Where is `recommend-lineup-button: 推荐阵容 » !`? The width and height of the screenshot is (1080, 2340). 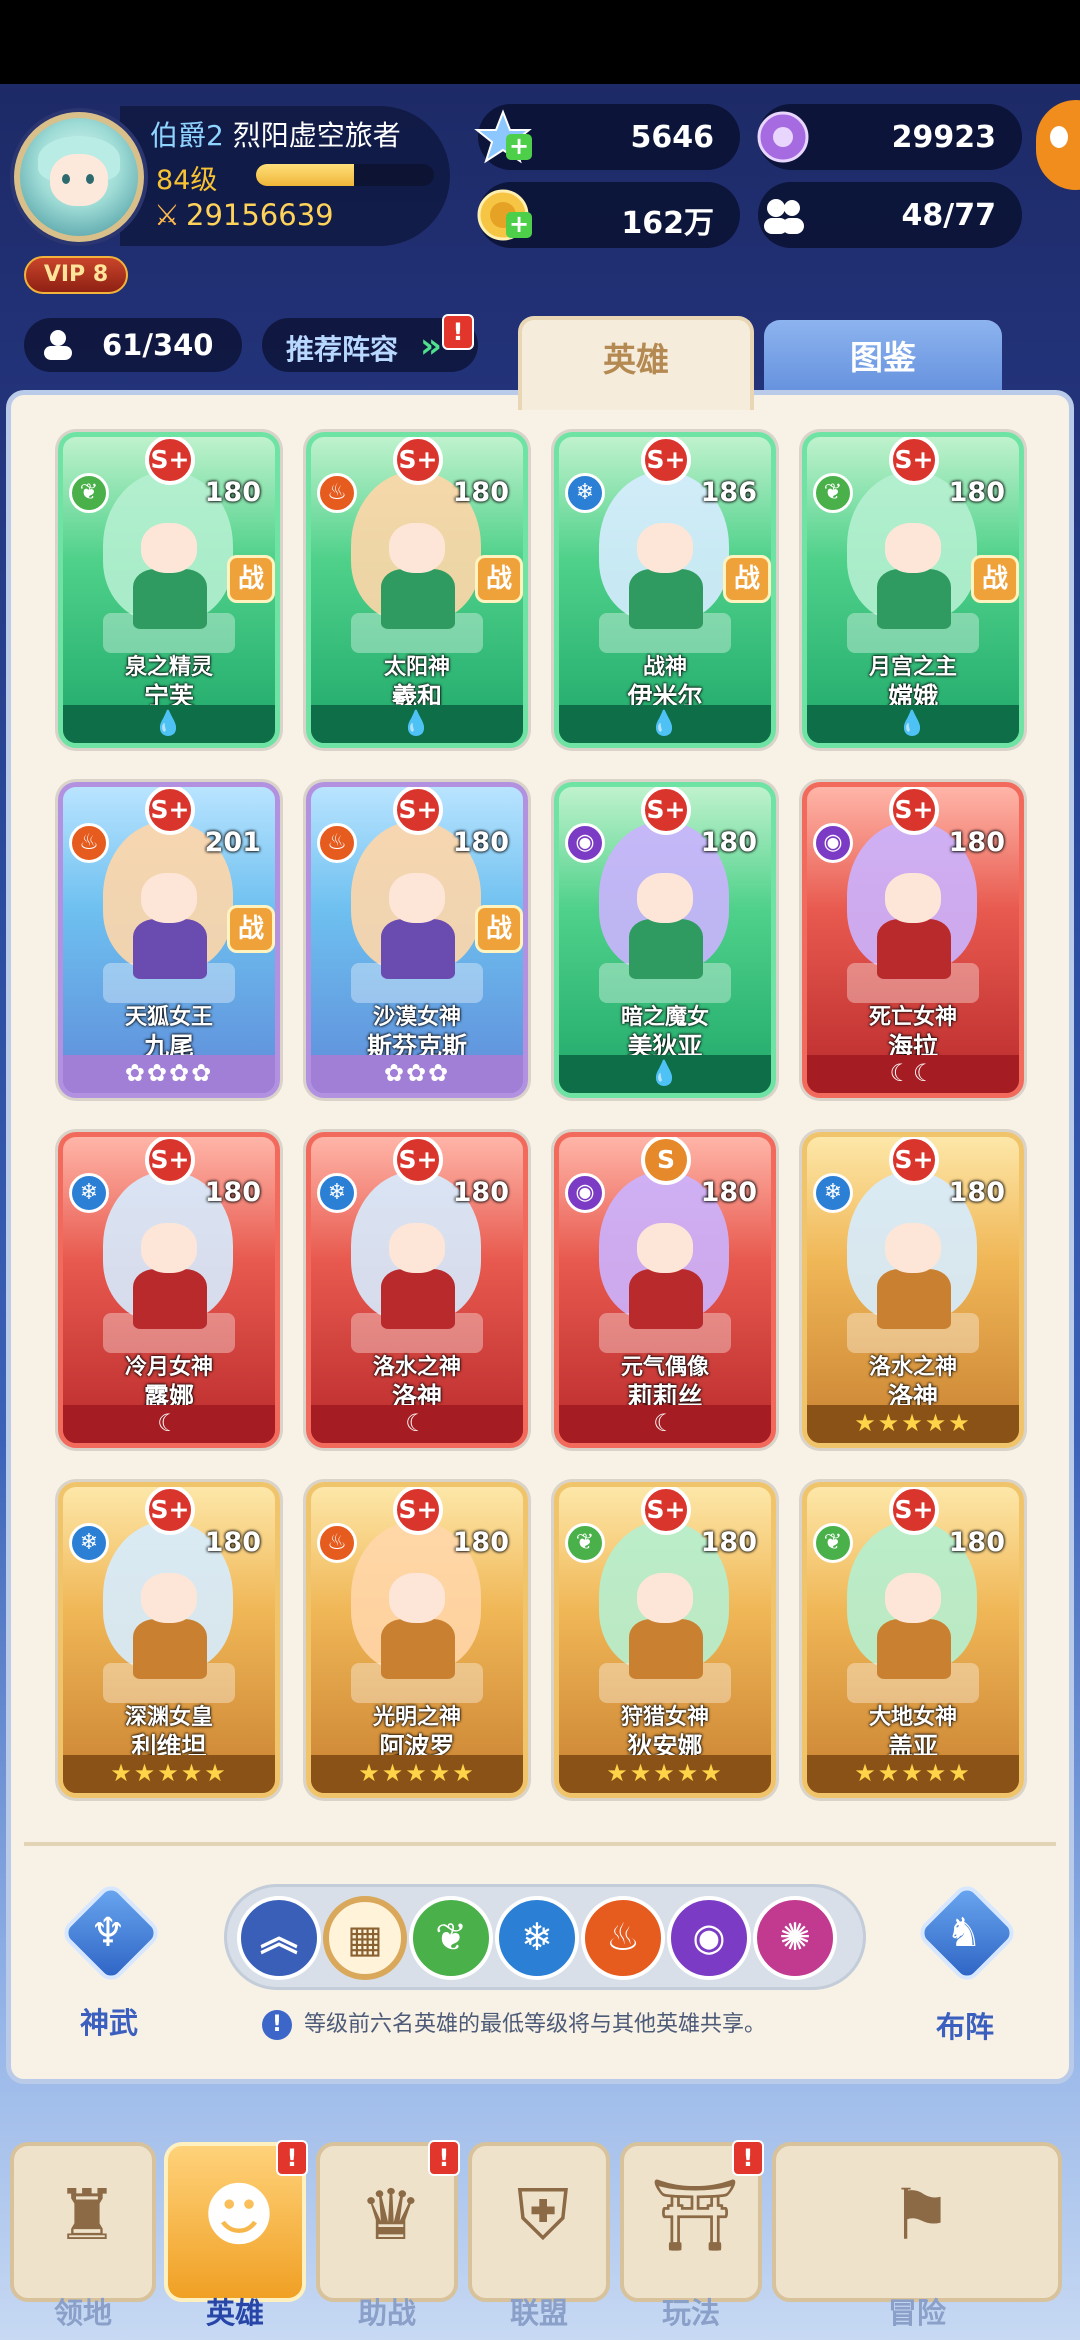
recommend-lineup-button: 推荐阵容 » ! is located at coordinates (370, 343).